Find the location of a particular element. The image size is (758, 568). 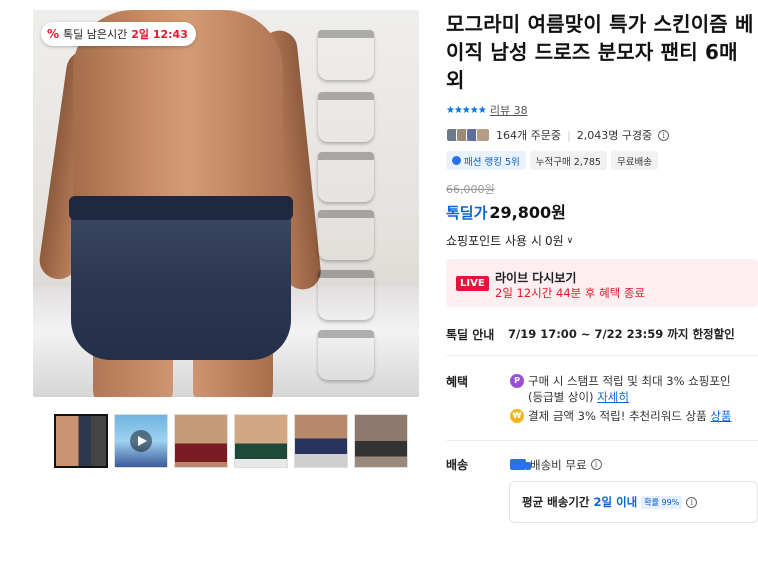

timer-value: 2일 12:43 is located at coordinates (159, 34).